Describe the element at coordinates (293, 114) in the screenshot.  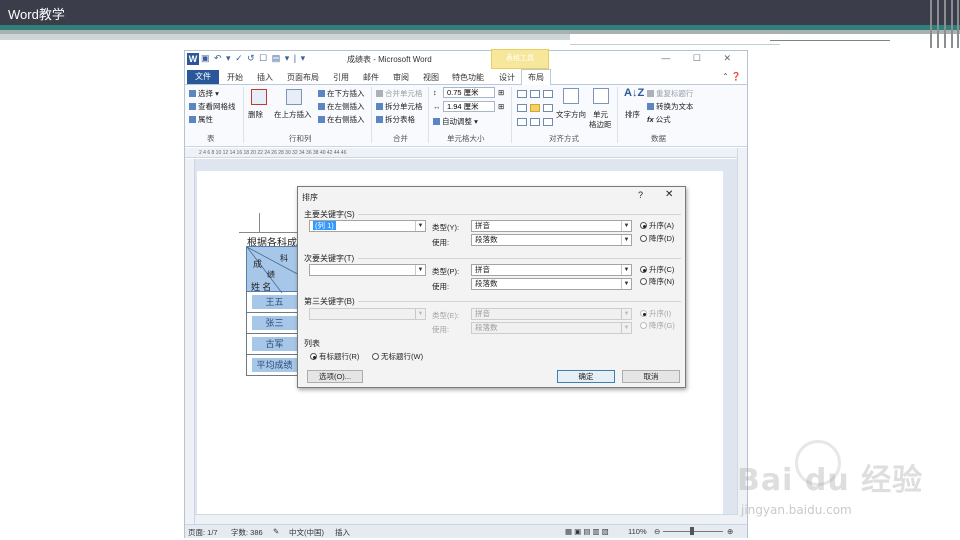
I see `insert-above-button: 在上方插入` at that location.